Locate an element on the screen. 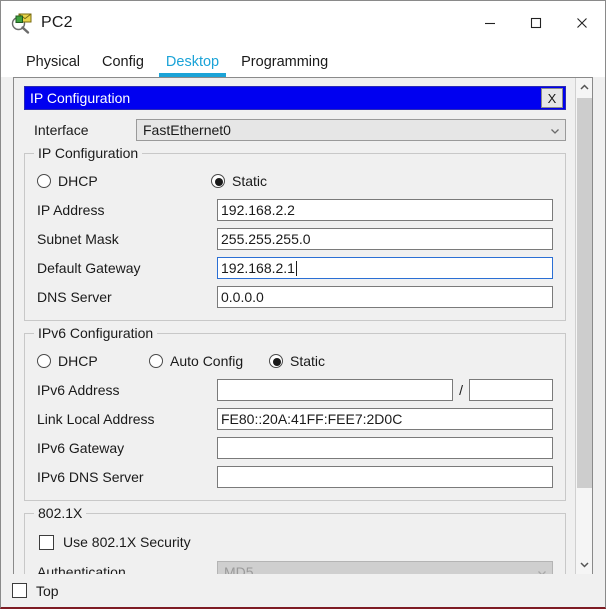 Image resolution: width=606 pixels, height=609 pixels. ipv6-gateway-input is located at coordinates (385, 448).